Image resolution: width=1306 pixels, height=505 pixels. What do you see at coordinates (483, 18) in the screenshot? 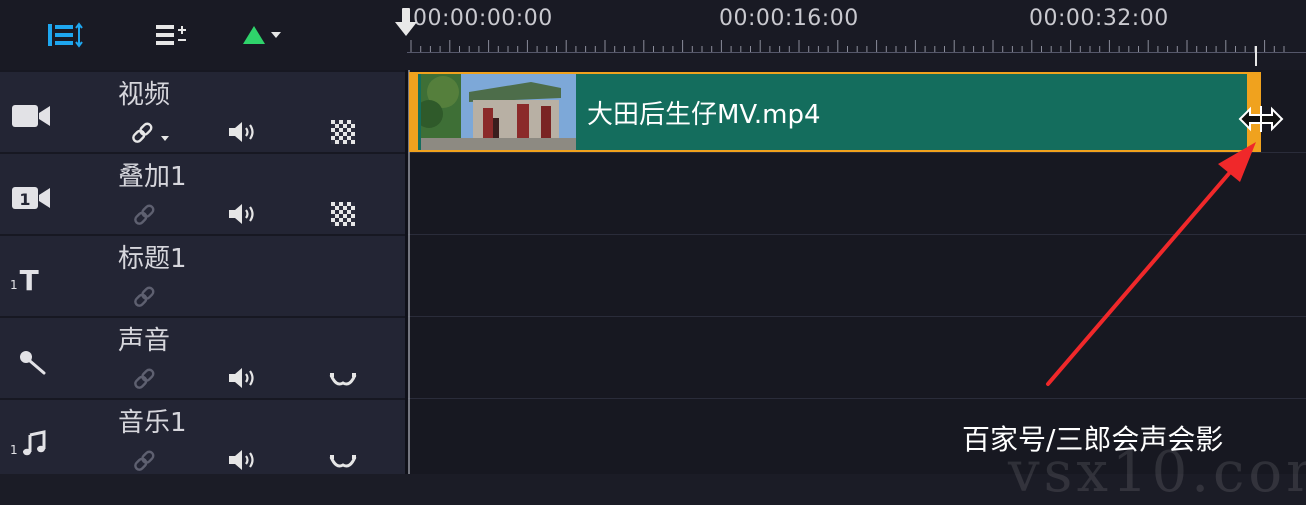
I see `ruler-label-0: 00:00:00:00` at bounding box center [483, 18].